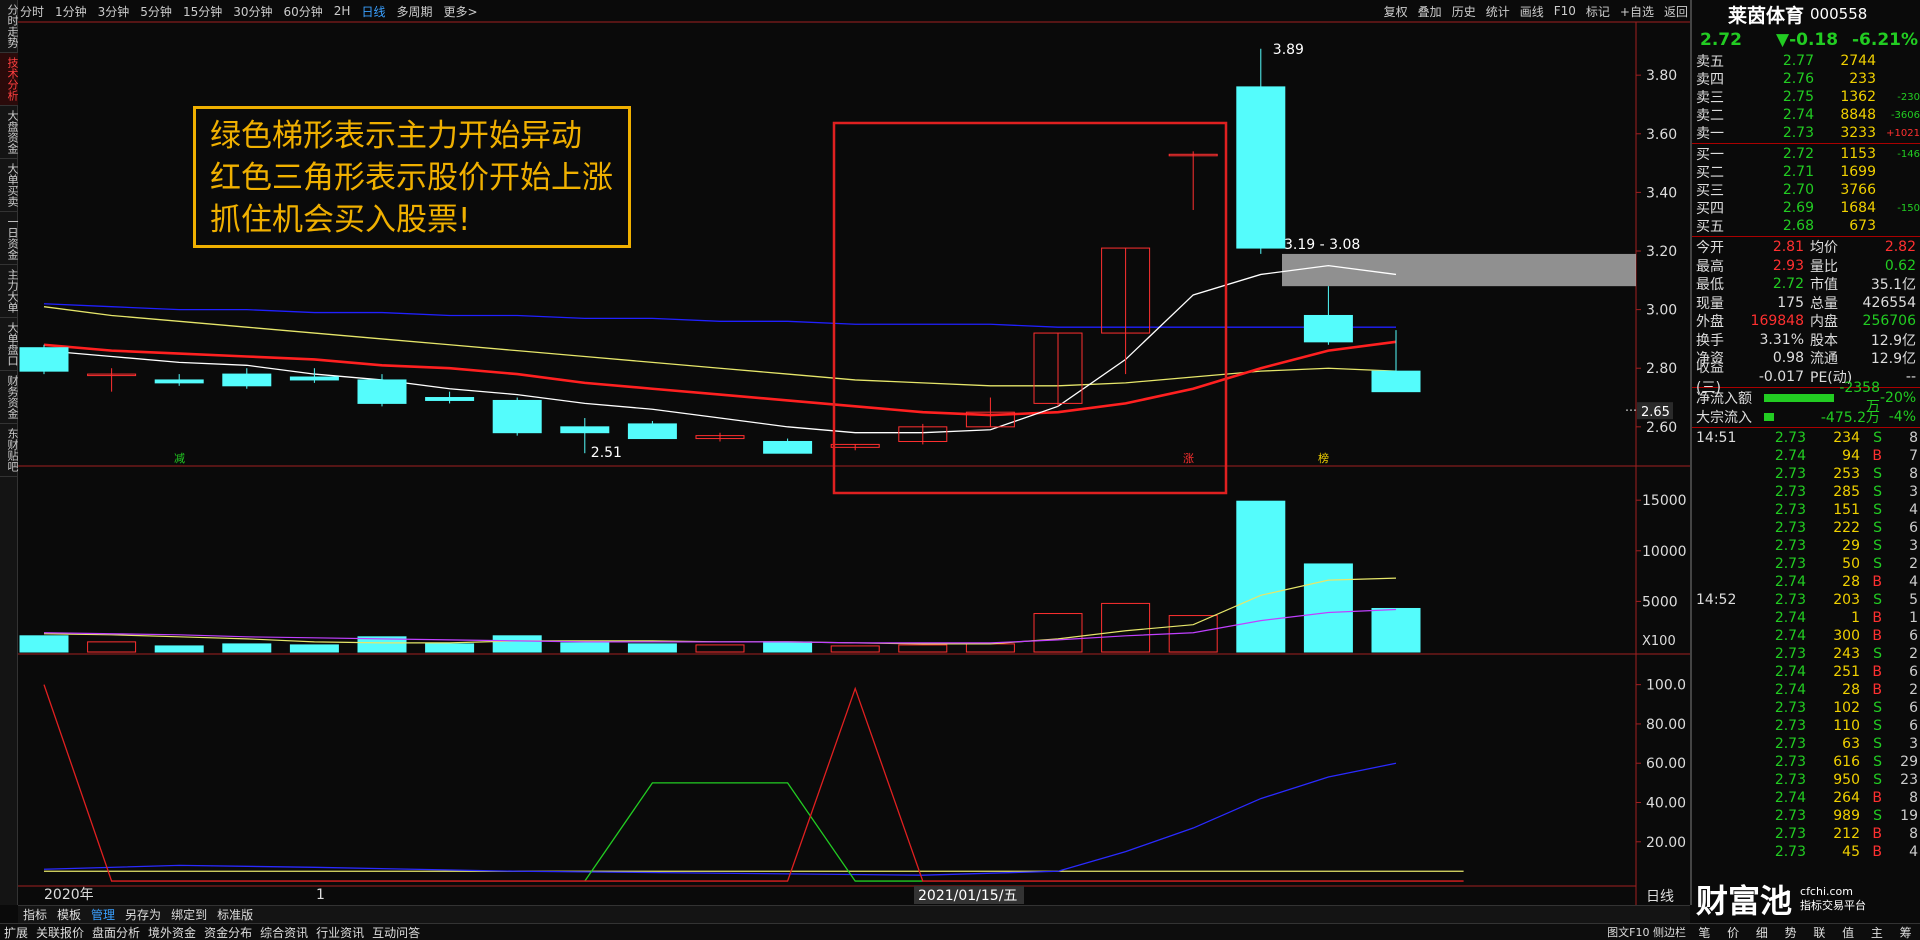  I want to click on watermark-side: cfchi.com 指标交易平台, so click(1833, 899).